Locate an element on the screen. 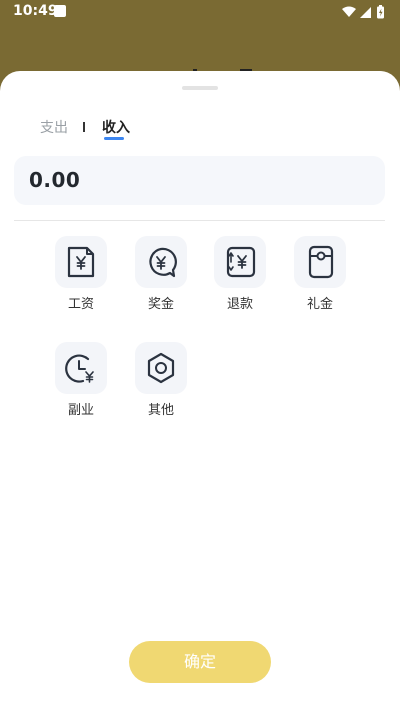  status-icons is located at coordinates (363, 12).